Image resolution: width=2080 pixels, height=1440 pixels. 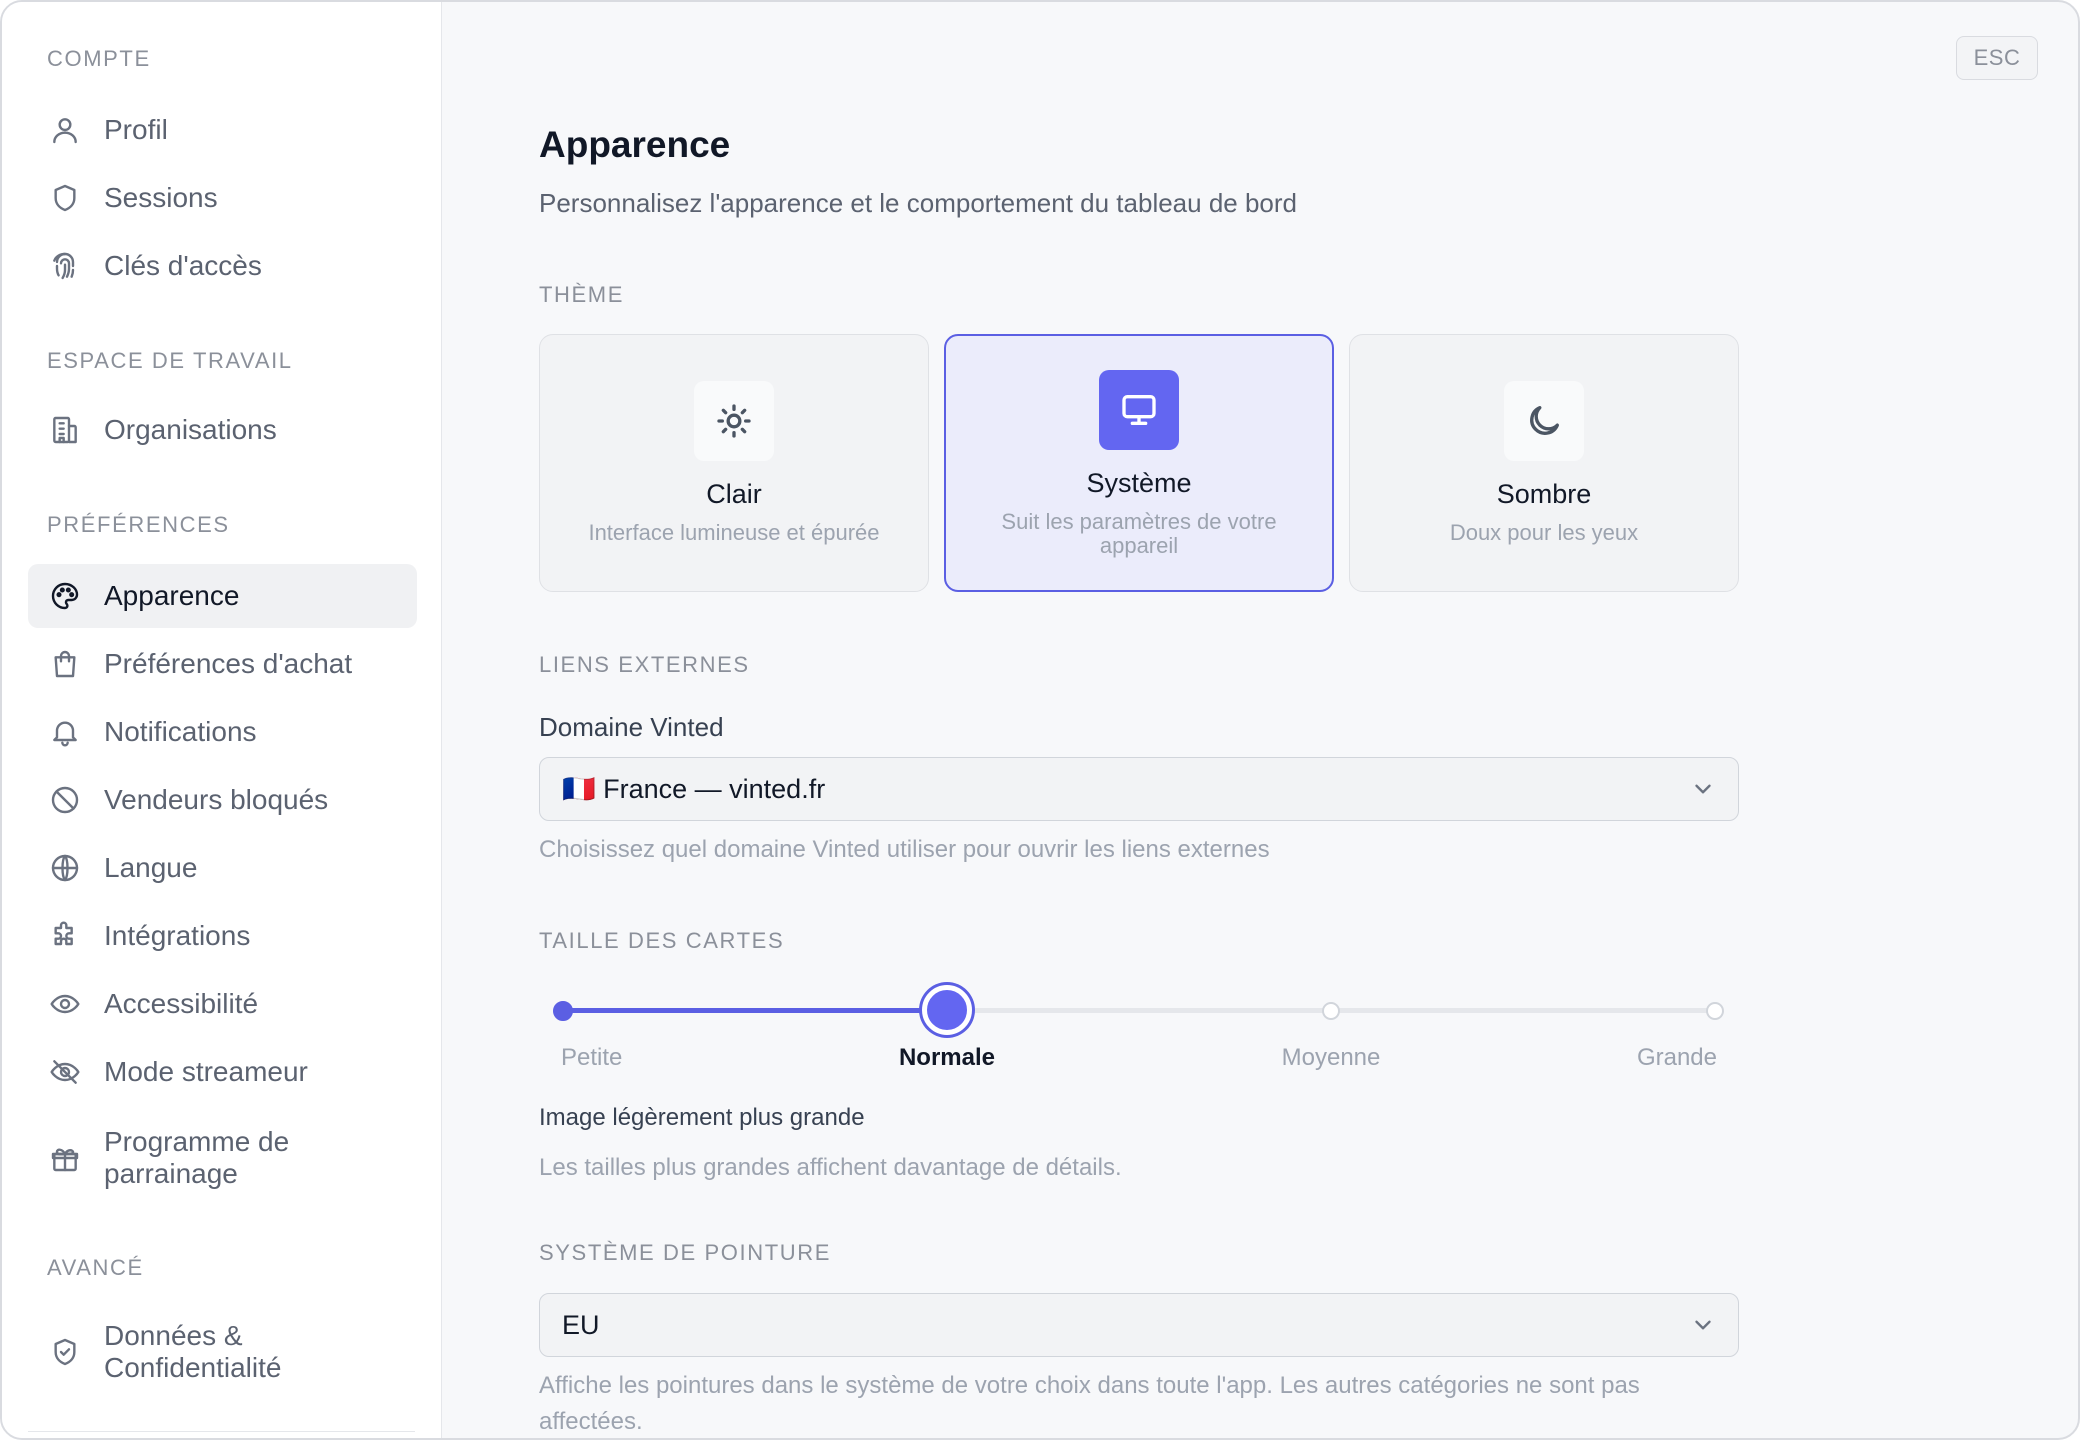 What do you see at coordinates (65, 1004) in the screenshot?
I see `eye-icon` at bounding box center [65, 1004].